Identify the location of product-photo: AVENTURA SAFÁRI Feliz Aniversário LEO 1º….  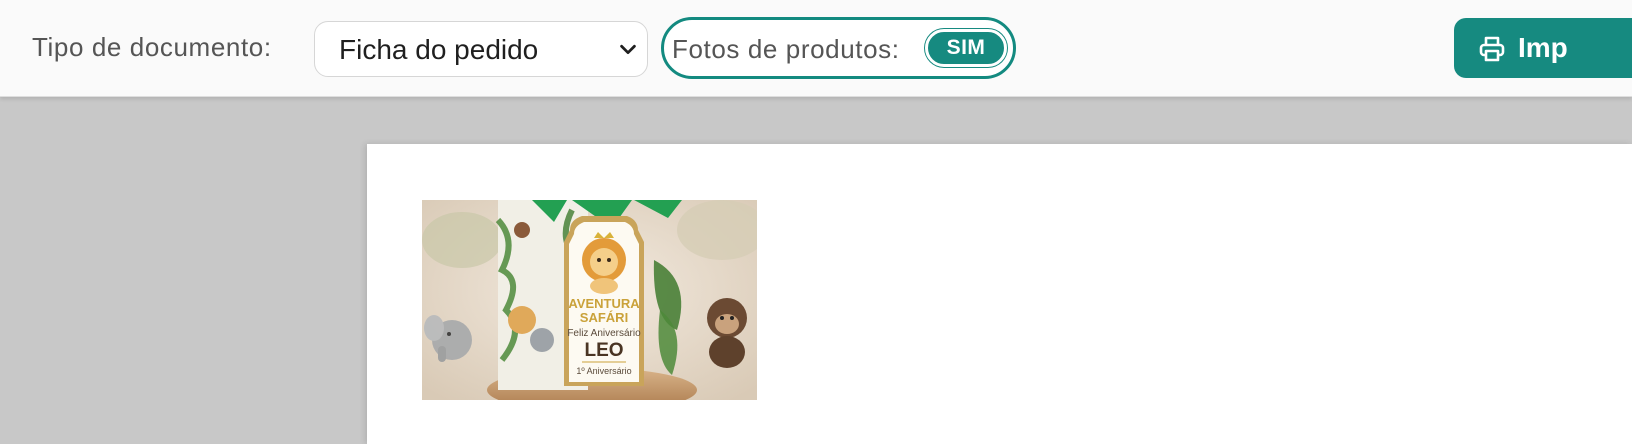
(589, 300).